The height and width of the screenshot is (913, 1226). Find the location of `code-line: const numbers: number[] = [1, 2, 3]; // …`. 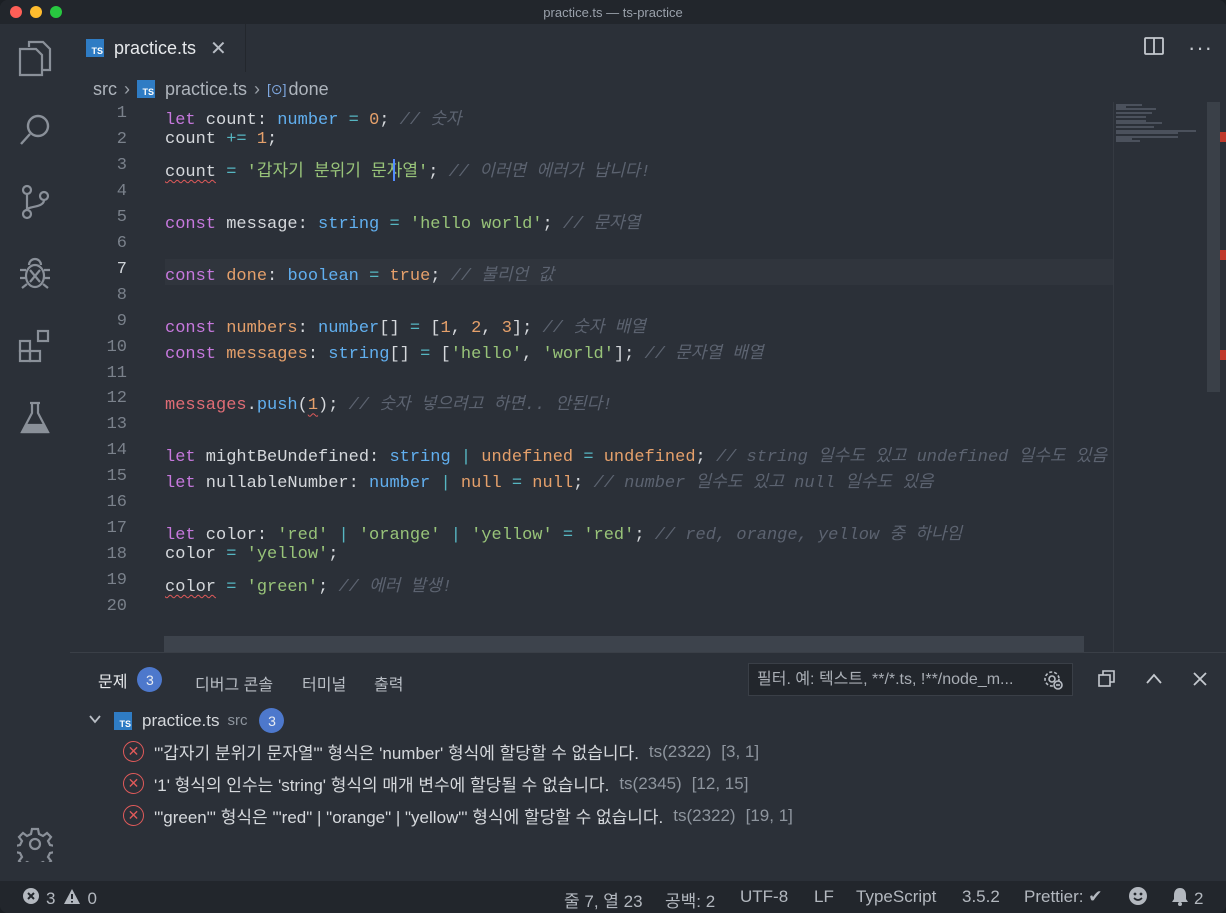

code-line: const numbers: number[] = [1, 2, 3]; // … is located at coordinates (405, 325).